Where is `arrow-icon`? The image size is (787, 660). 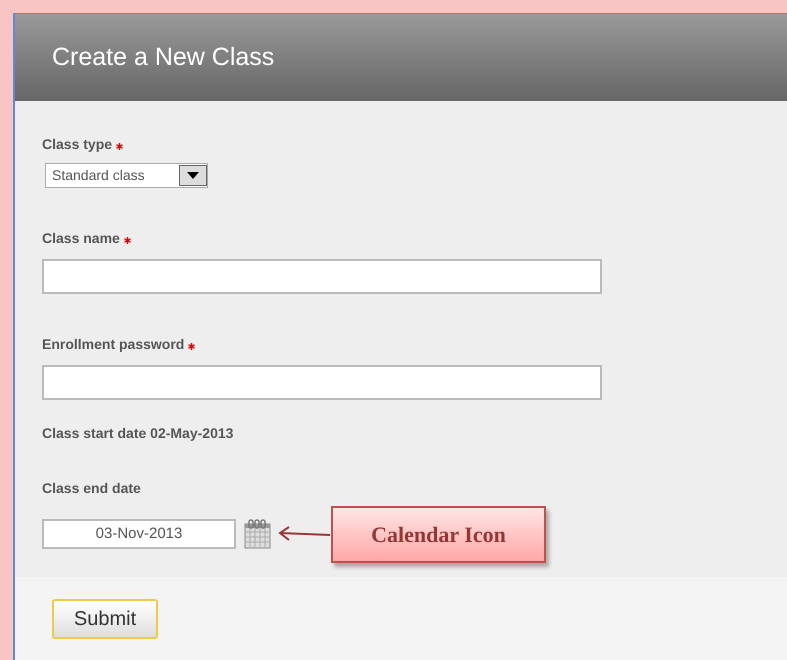
arrow-icon is located at coordinates (304, 534).